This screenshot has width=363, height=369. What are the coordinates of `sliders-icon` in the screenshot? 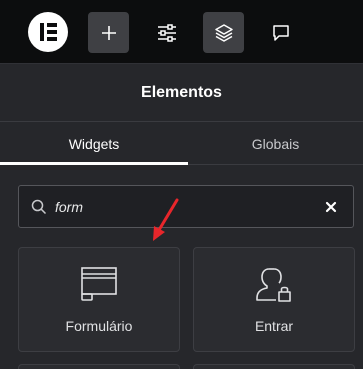 It's located at (166, 32).